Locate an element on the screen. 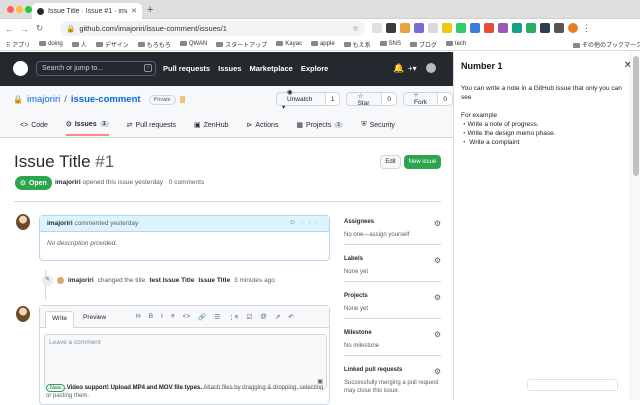  ordered-list-icon: ⋮≡ is located at coordinates (233, 317).